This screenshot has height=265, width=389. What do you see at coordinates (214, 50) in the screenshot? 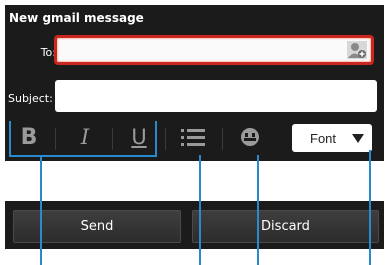
I see `to-field` at bounding box center [214, 50].